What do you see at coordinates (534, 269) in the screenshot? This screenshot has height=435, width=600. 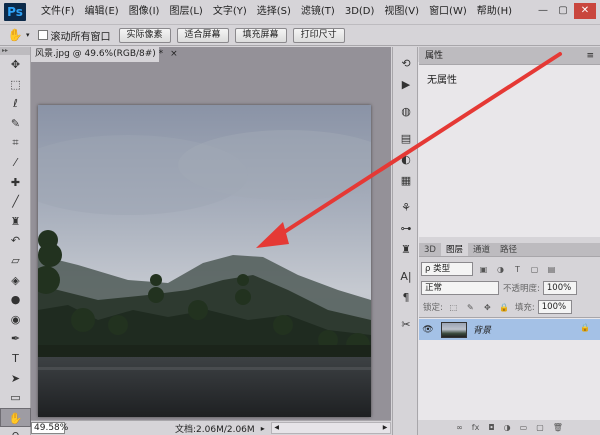 I see `shape-filter-icon: ▢` at bounding box center [534, 269].